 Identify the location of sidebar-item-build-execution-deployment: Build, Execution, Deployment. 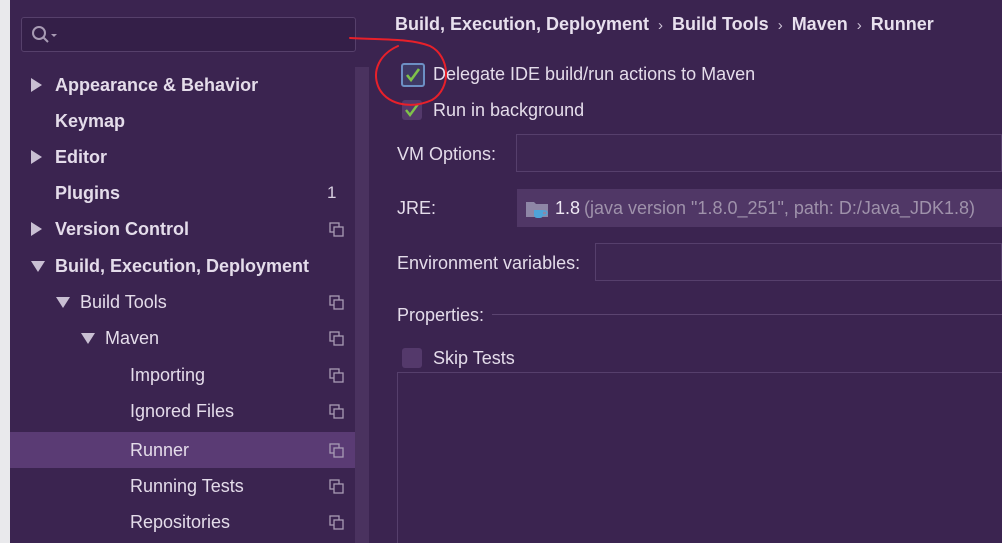
(183, 266).